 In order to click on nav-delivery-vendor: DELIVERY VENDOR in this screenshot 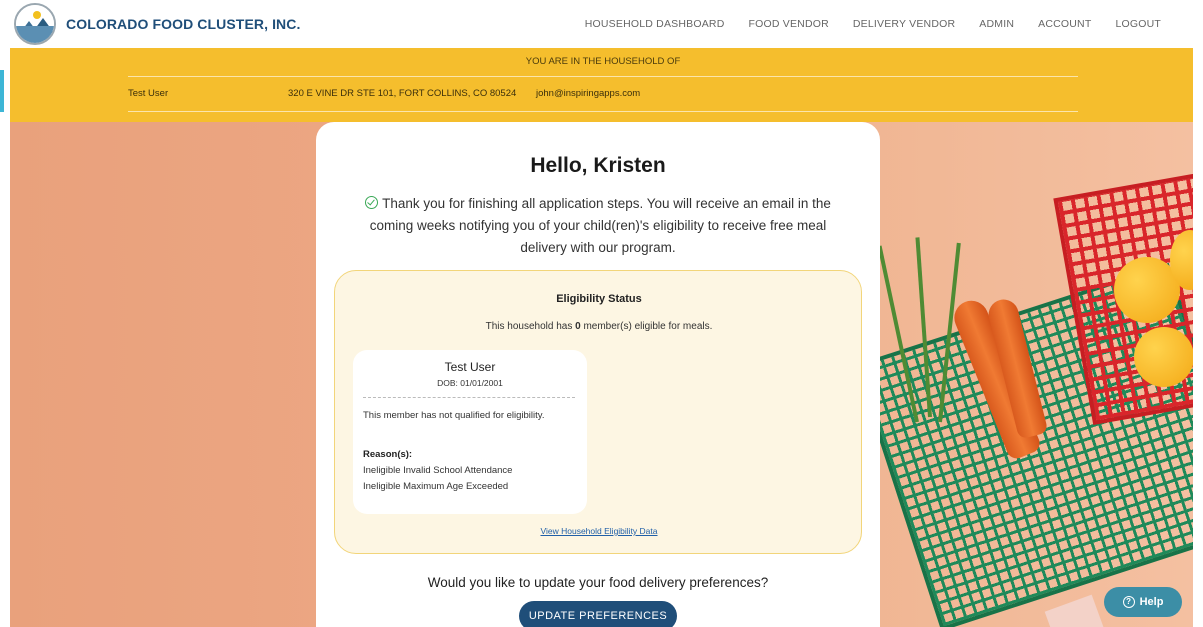, I will do `click(904, 24)`.